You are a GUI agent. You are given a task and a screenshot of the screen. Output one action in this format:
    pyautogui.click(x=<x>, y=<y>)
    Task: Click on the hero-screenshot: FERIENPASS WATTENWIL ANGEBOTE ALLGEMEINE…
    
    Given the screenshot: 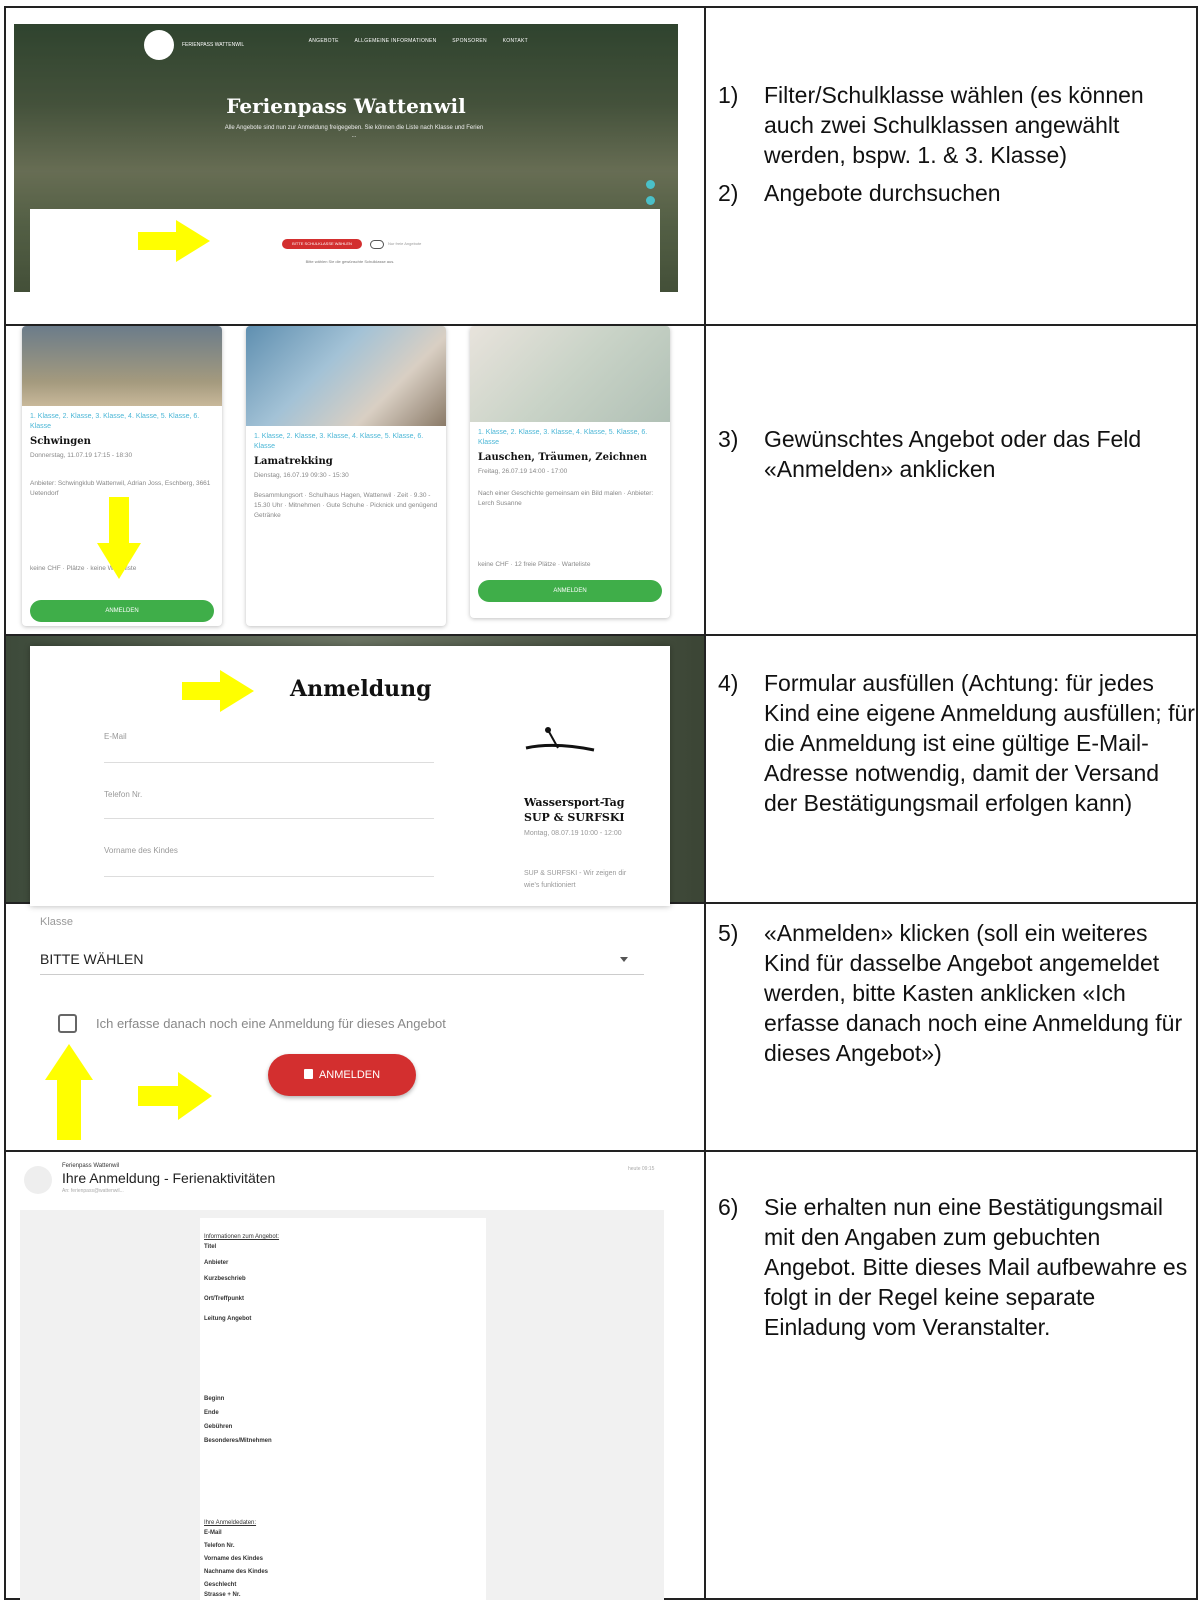 What is the action you would take?
    pyautogui.click(x=346, y=158)
    